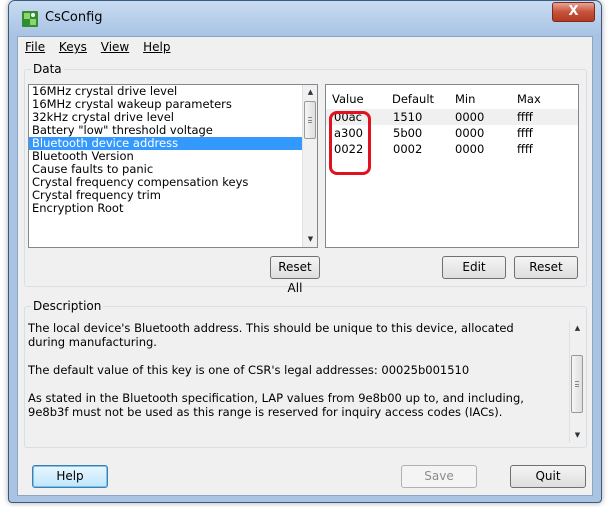  What do you see at coordinates (309, 166) in the screenshot?
I see `key-list-scrollbar: ▲ ▼` at bounding box center [309, 166].